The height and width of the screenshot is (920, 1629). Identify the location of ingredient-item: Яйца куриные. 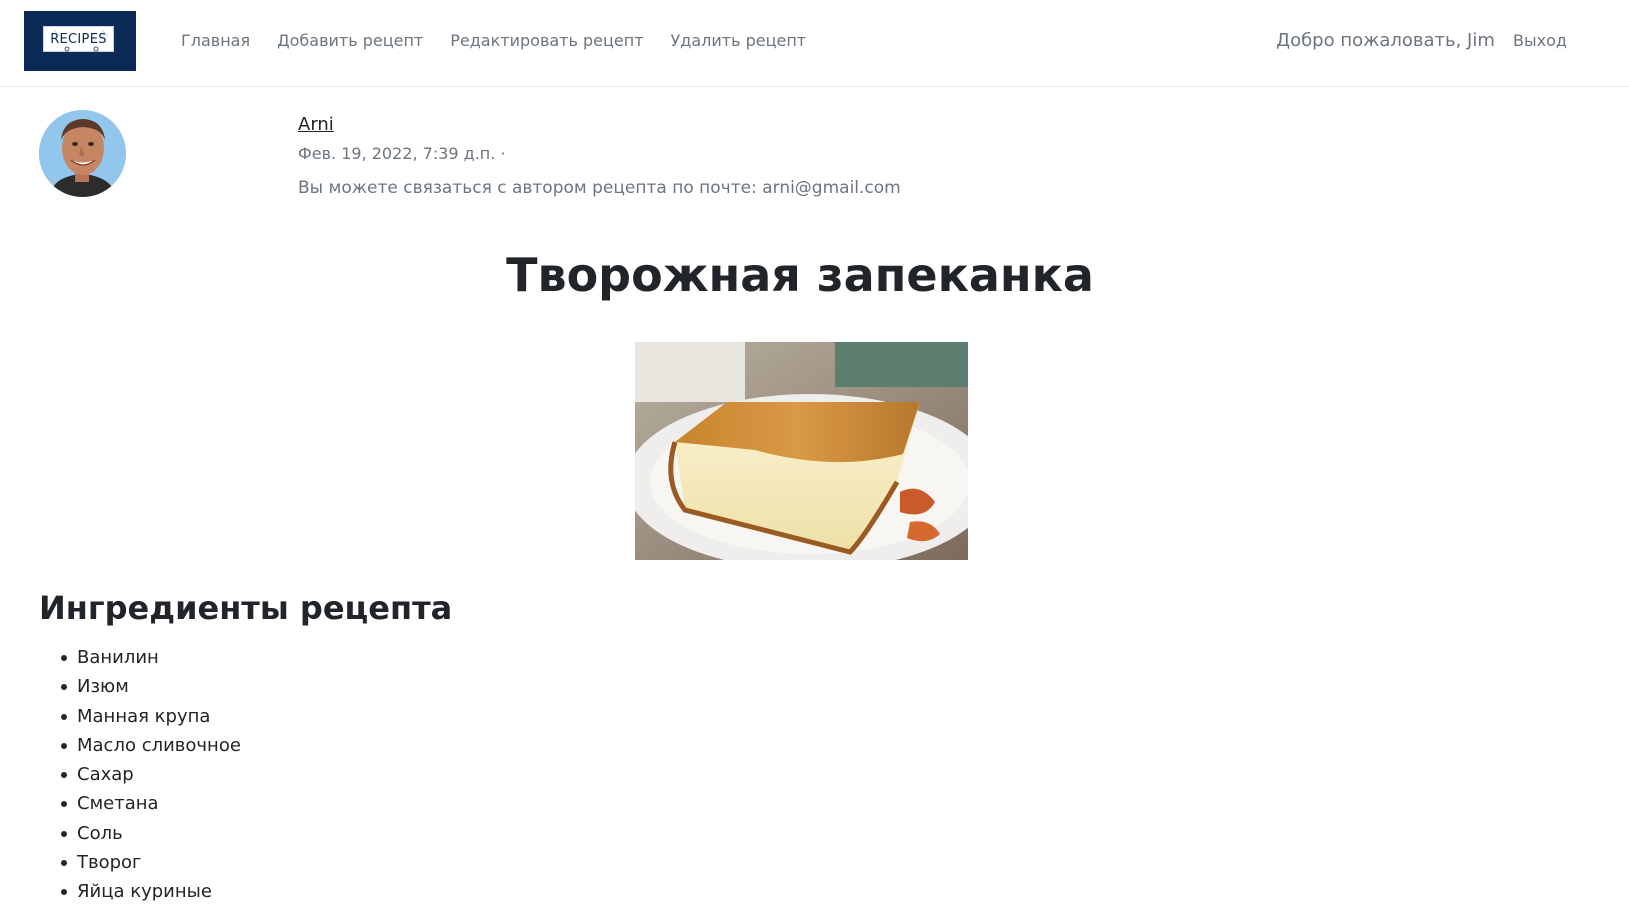
(150, 891).